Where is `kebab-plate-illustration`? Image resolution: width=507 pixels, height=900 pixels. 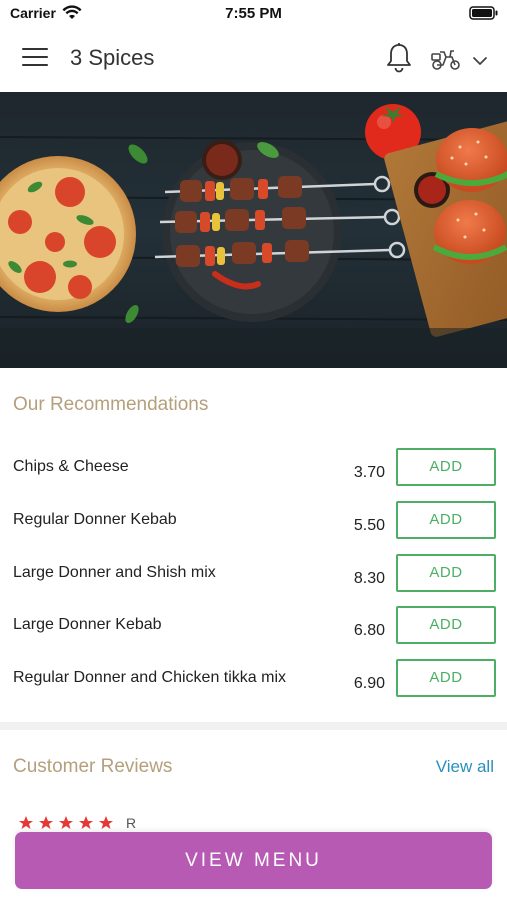 kebab-plate-illustration is located at coordinates (280, 231).